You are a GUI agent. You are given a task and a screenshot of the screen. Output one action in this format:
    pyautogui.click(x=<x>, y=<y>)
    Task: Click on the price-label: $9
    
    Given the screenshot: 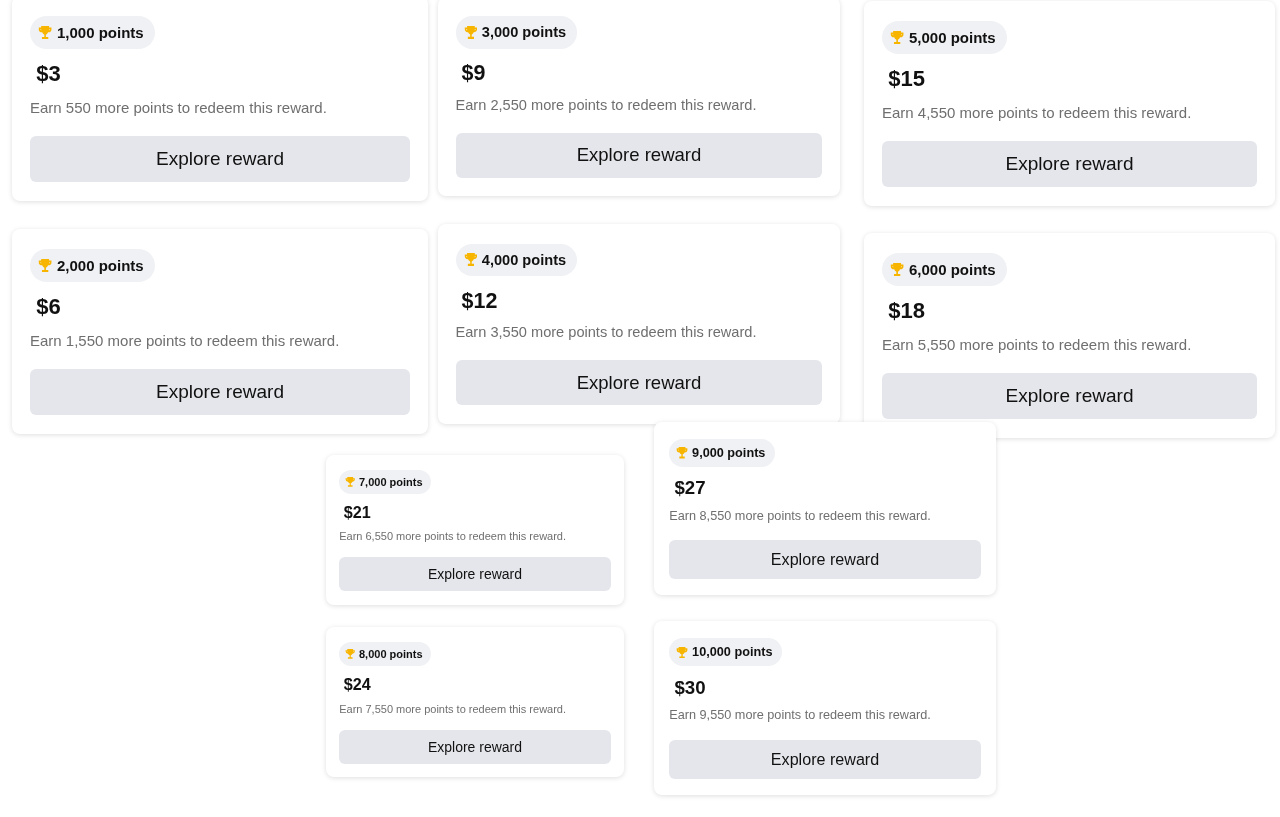 What is the action you would take?
    pyautogui.click(x=473, y=74)
    